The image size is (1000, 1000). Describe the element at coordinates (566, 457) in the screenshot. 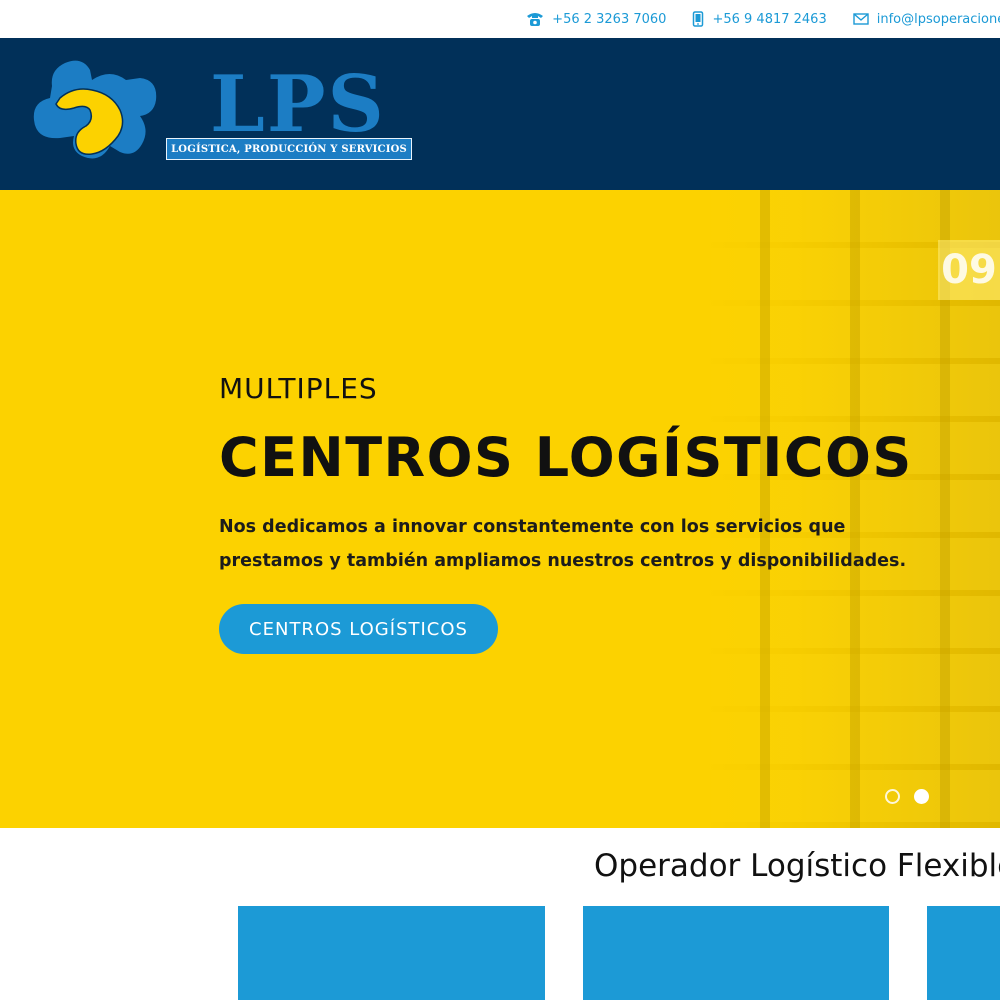

I see `hero-title: CENTROS LOGÍSTICOS` at that location.